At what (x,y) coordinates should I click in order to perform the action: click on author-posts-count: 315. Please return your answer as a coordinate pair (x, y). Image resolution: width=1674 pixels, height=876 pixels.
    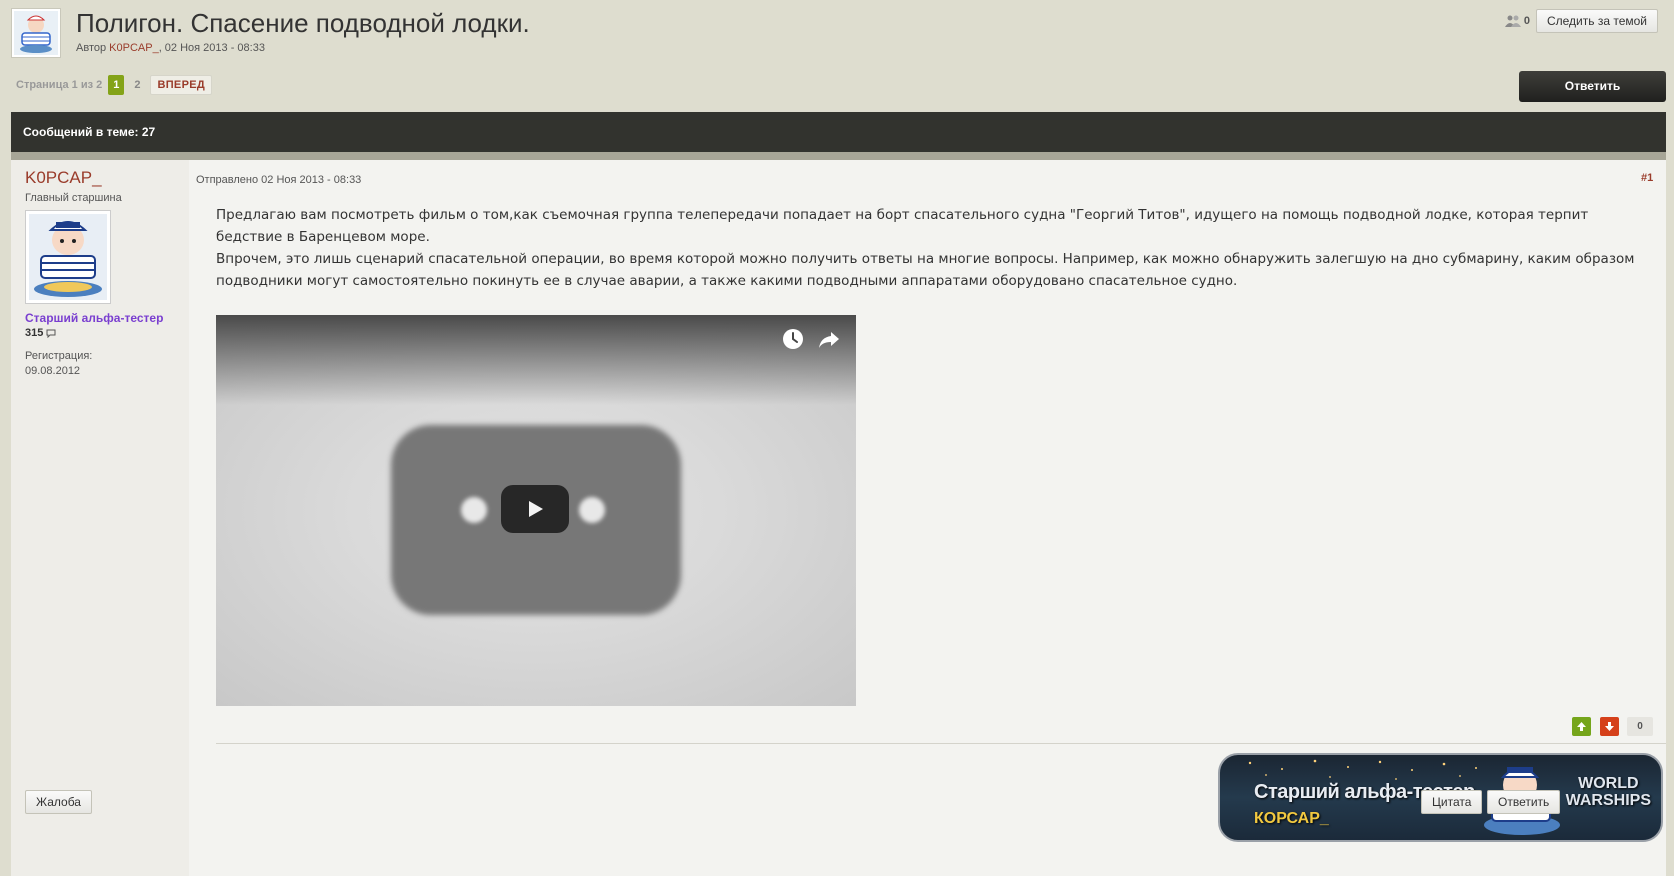
    Looking at the image, I should click on (40, 333).